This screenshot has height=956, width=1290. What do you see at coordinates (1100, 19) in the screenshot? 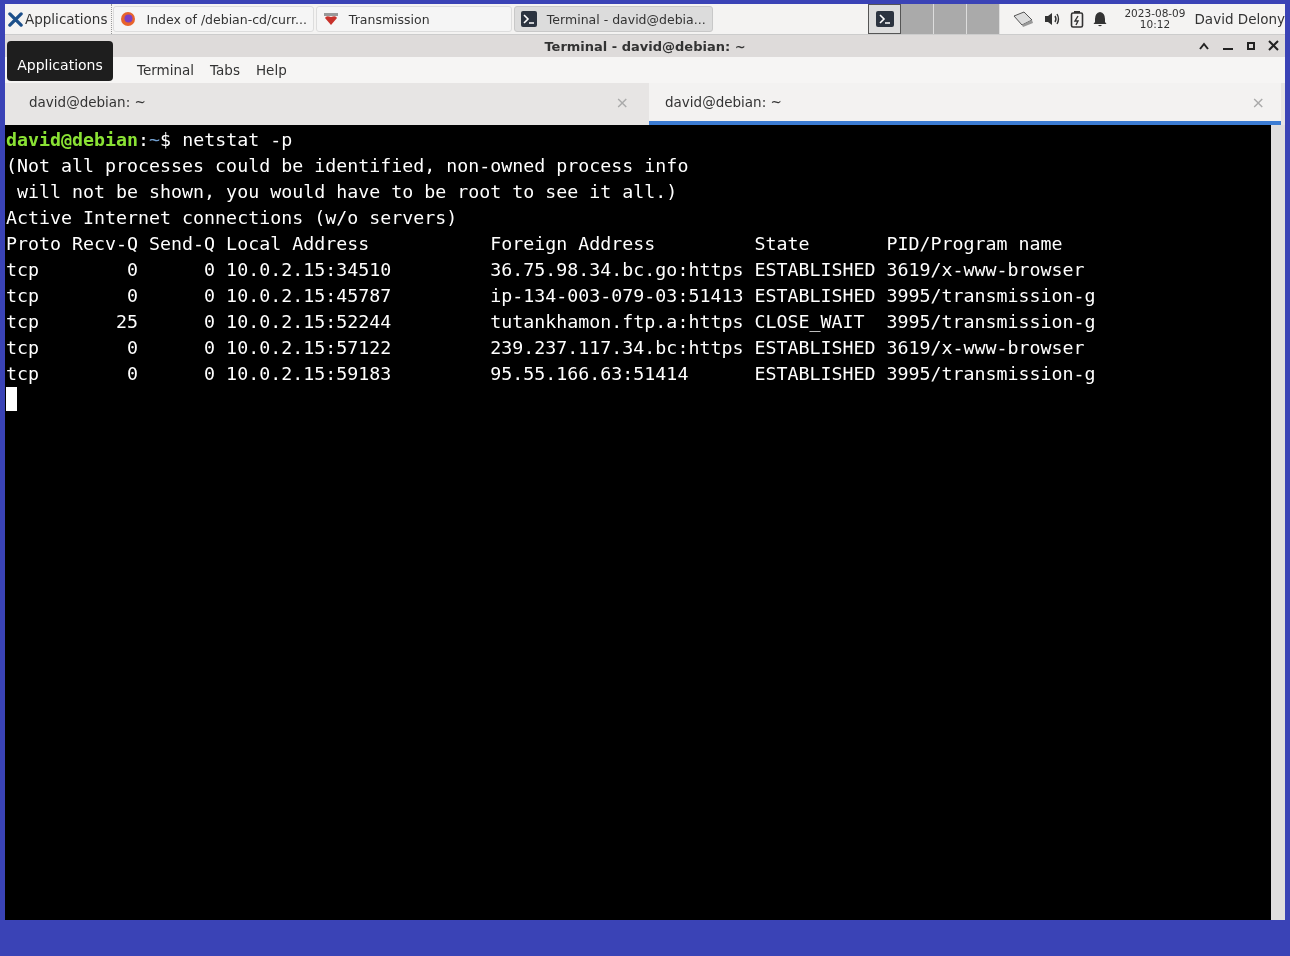
I see `bell-icon` at bounding box center [1100, 19].